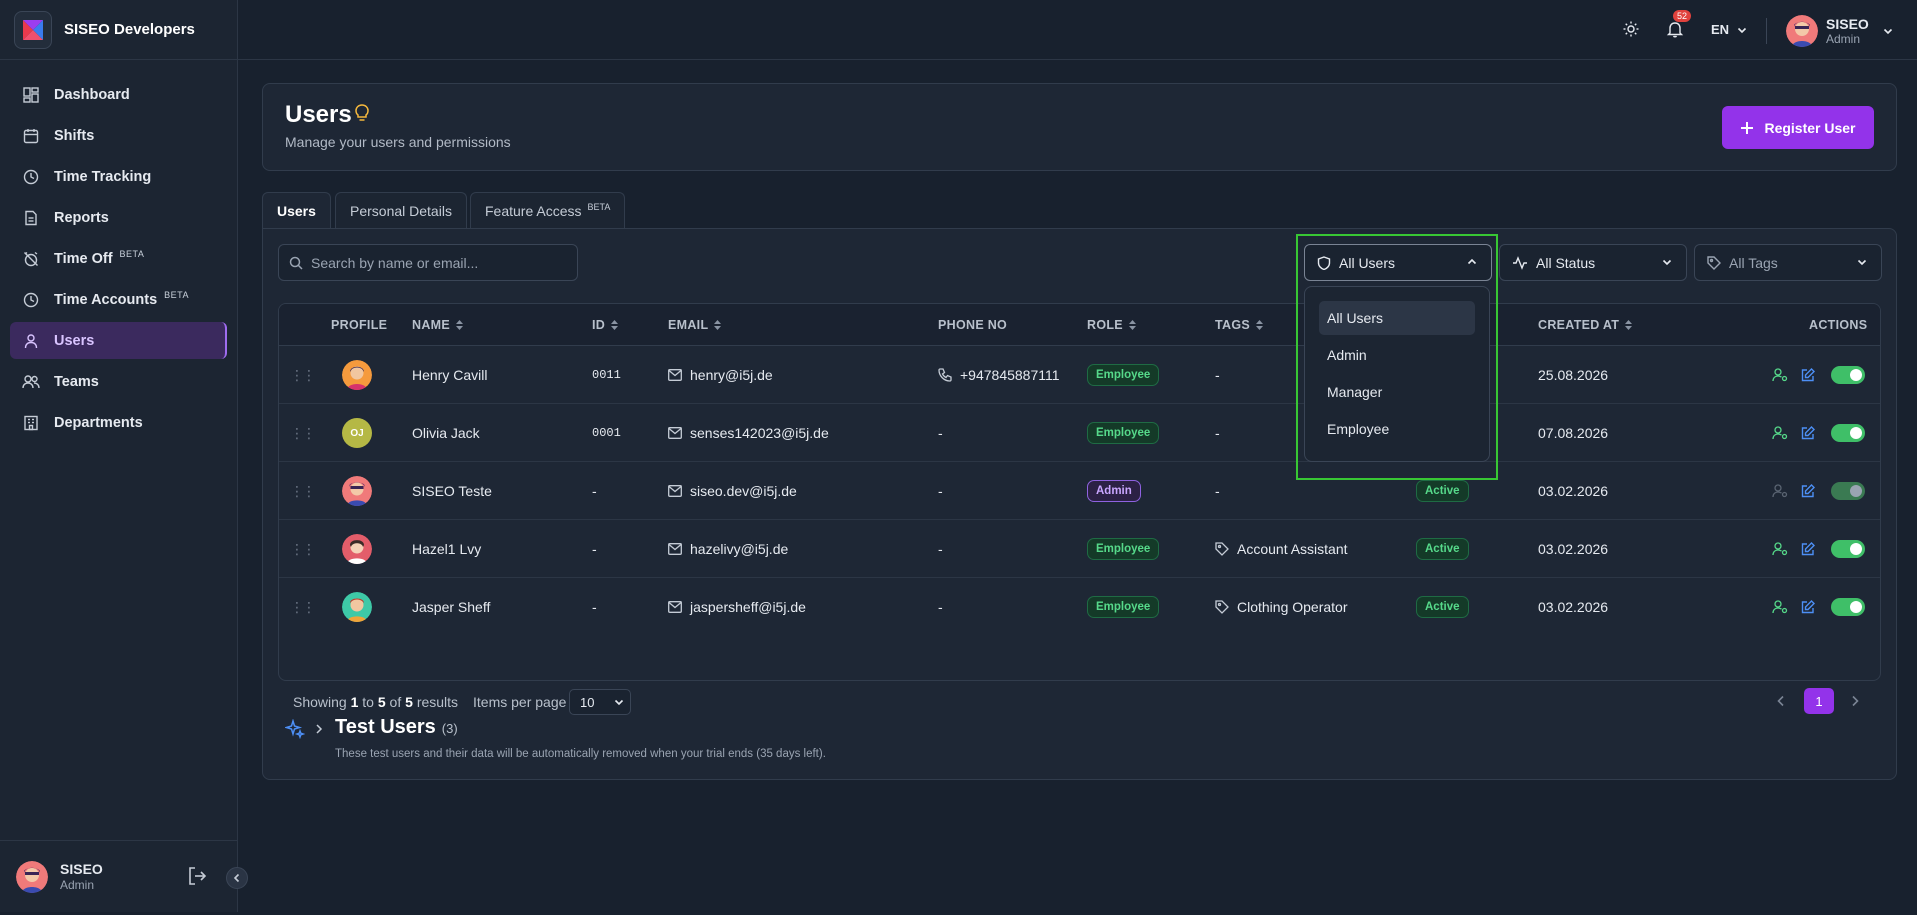  Describe the element at coordinates (396, 727) in the screenshot. I see `test-users-title: Test Users (3)` at that location.